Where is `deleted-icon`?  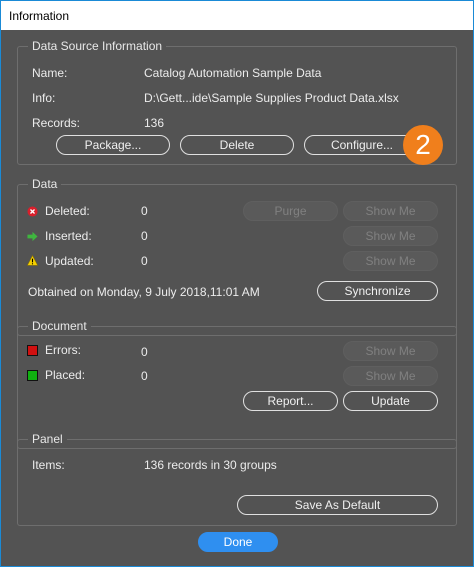 deleted-icon is located at coordinates (32, 211).